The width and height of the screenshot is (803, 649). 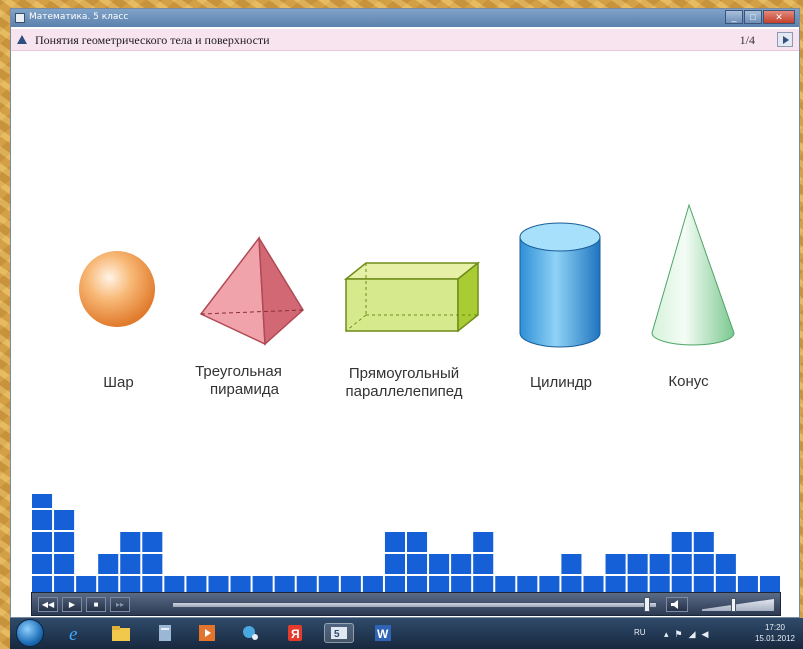 What do you see at coordinates (689, 634) in the screenshot?
I see `tray-icons: ▴⚑◢◀` at bounding box center [689, 634].